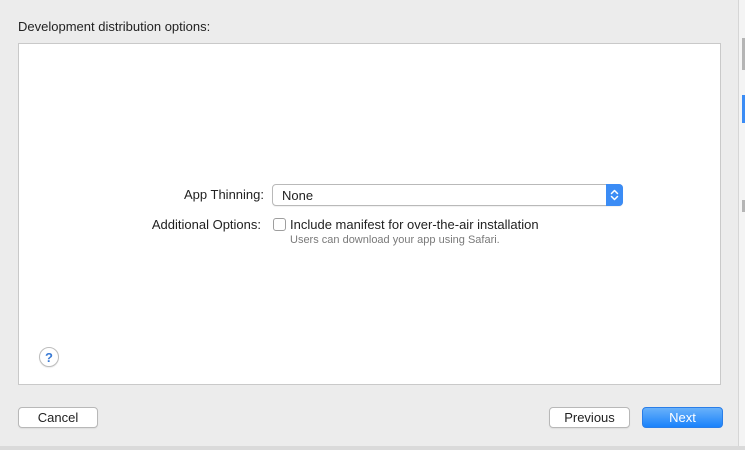 This screenshot has width=745, height=450. What do you see at coordinates (298, 195) in the screenshot?
I see `app-thinning-value: None` at bounding box center [298, 195].